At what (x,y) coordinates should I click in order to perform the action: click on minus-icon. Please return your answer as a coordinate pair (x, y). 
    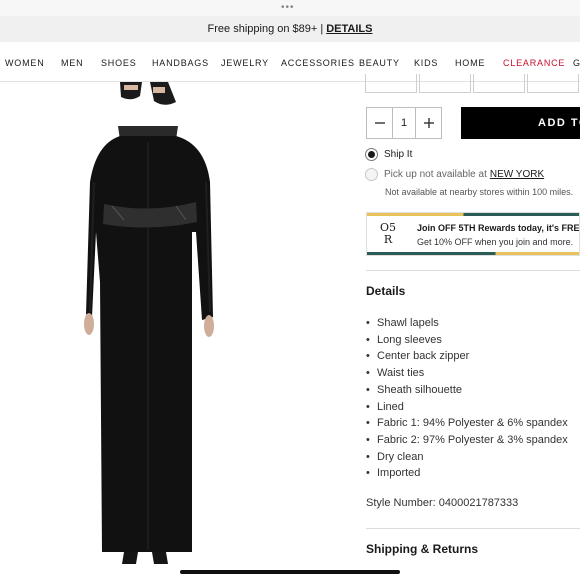
    Looking at the image, I should click on (379, 123).